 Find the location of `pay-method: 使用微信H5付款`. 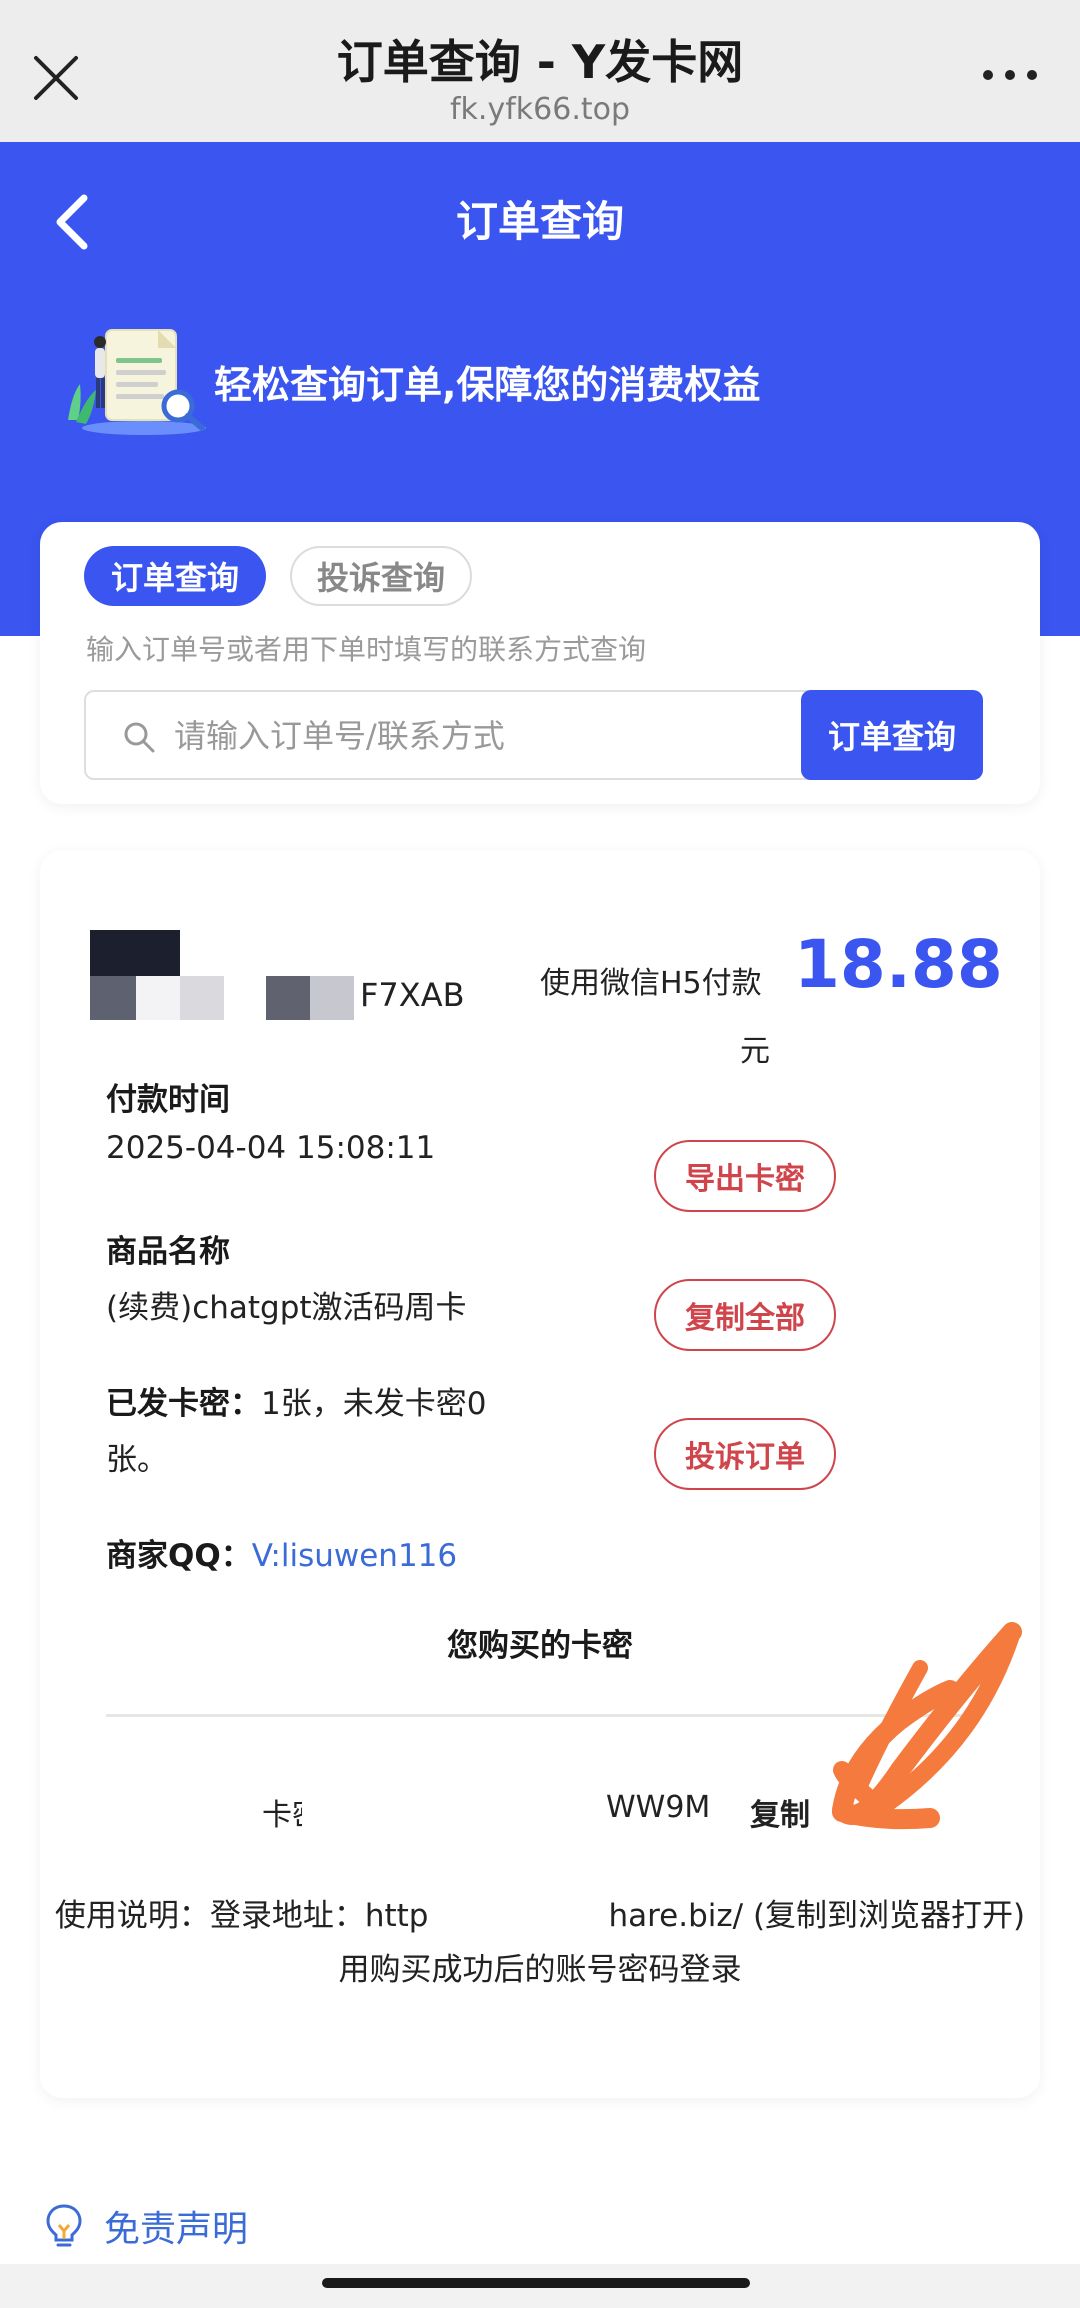

pay-method: 使用微信H5付款 is located at coordinates (651, 983).